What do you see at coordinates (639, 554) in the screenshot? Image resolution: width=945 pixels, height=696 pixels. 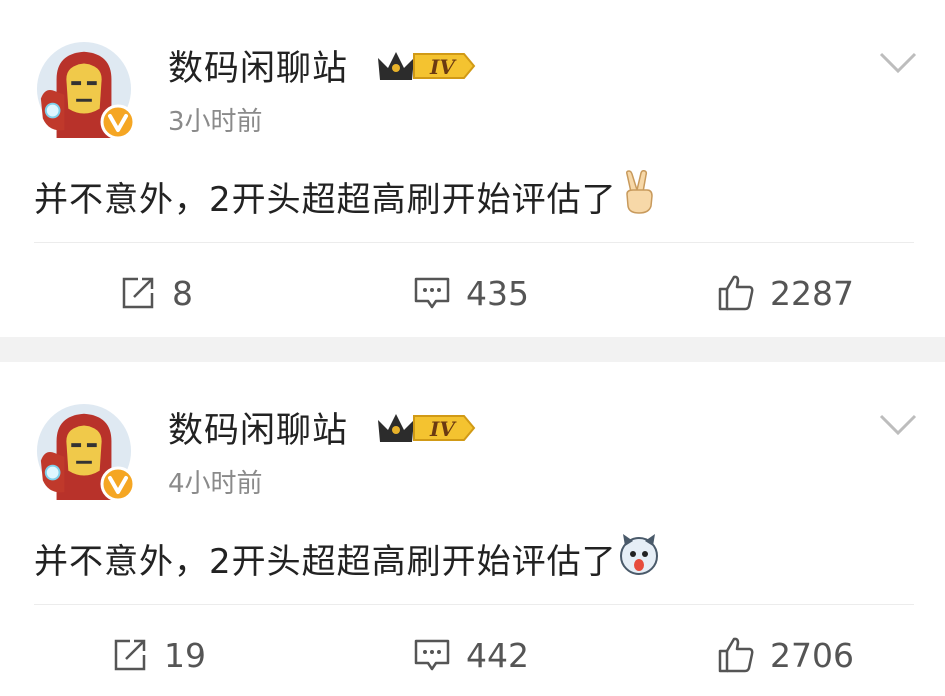 I see `husky-dog-emoji` at bounding box center [639, 554].